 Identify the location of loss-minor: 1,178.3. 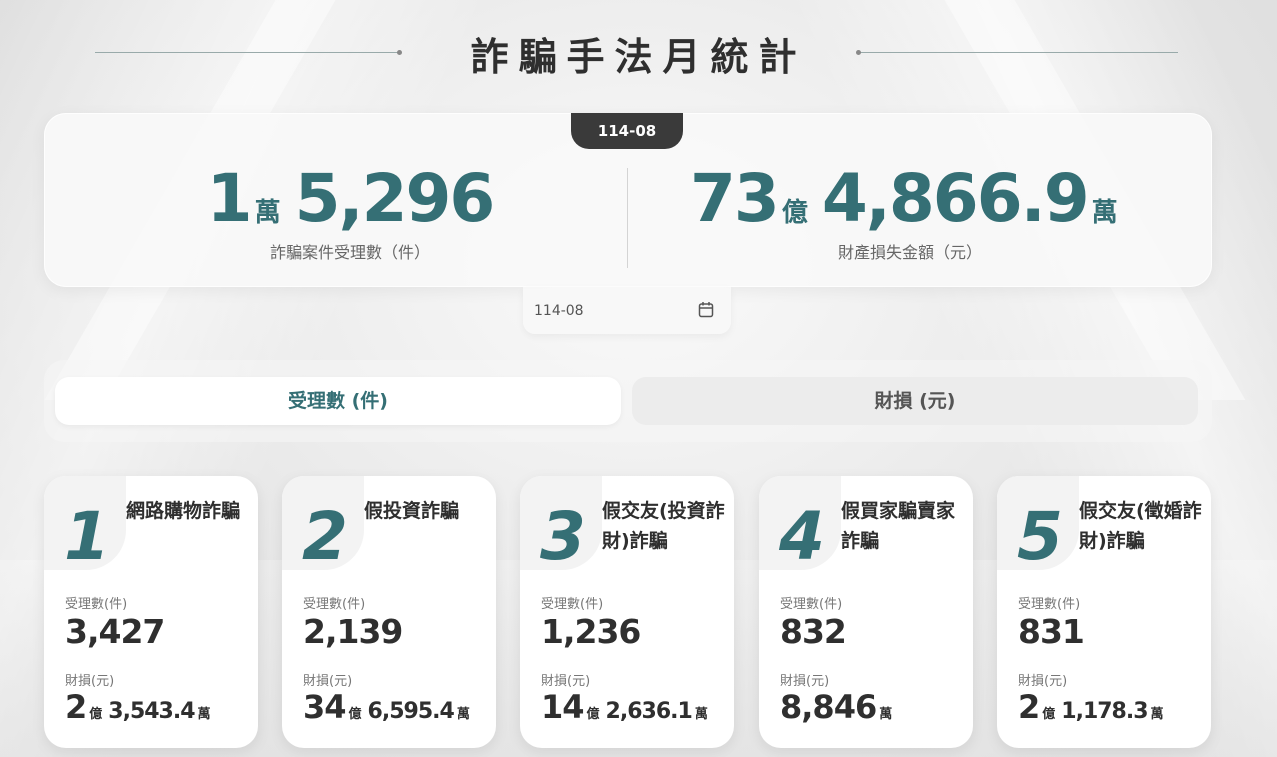
(1104, 711).